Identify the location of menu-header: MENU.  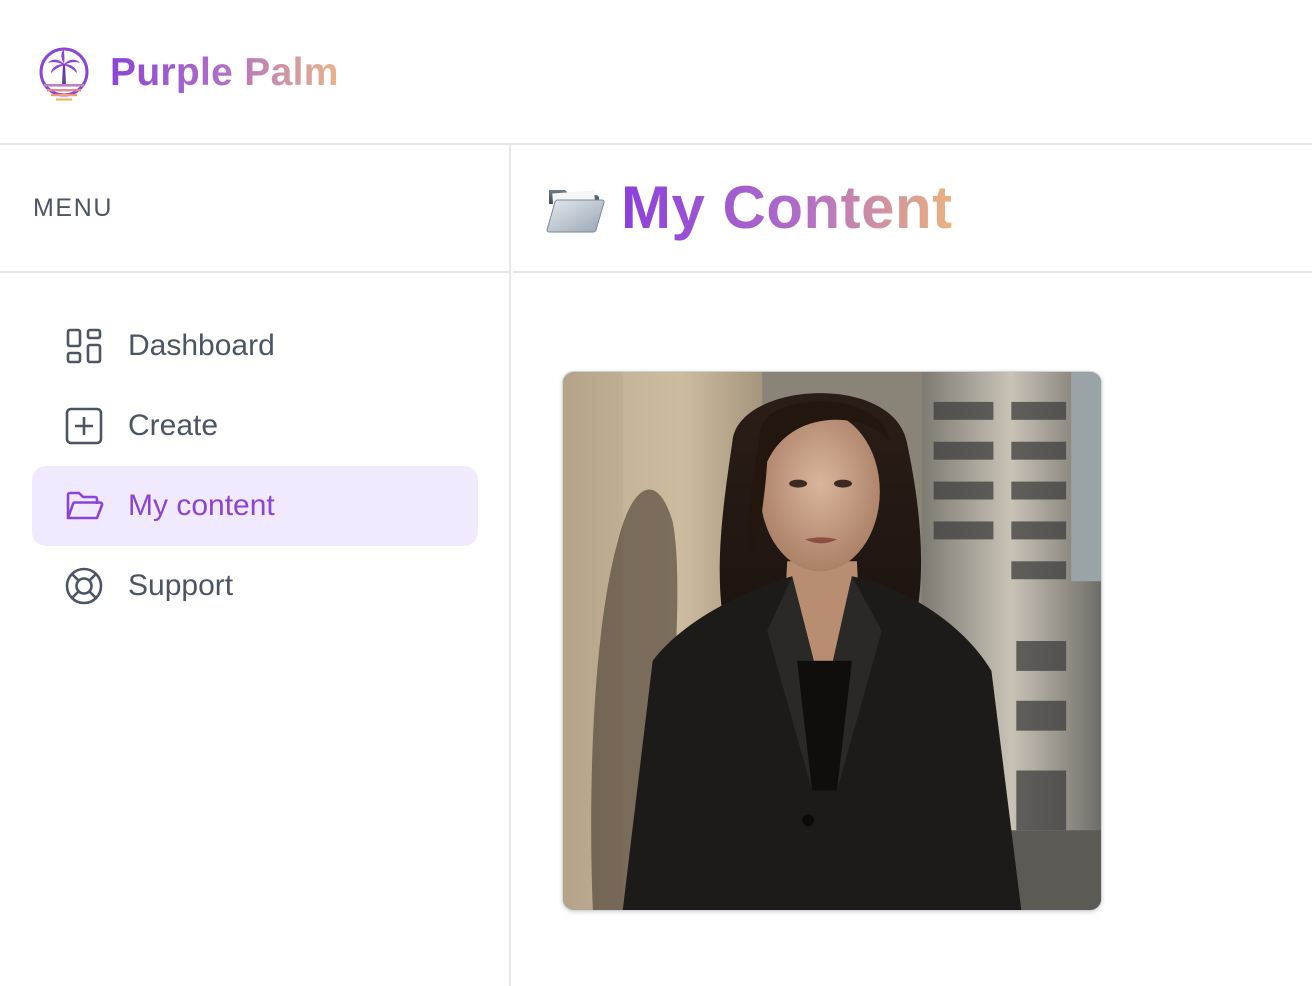
(254, 209).